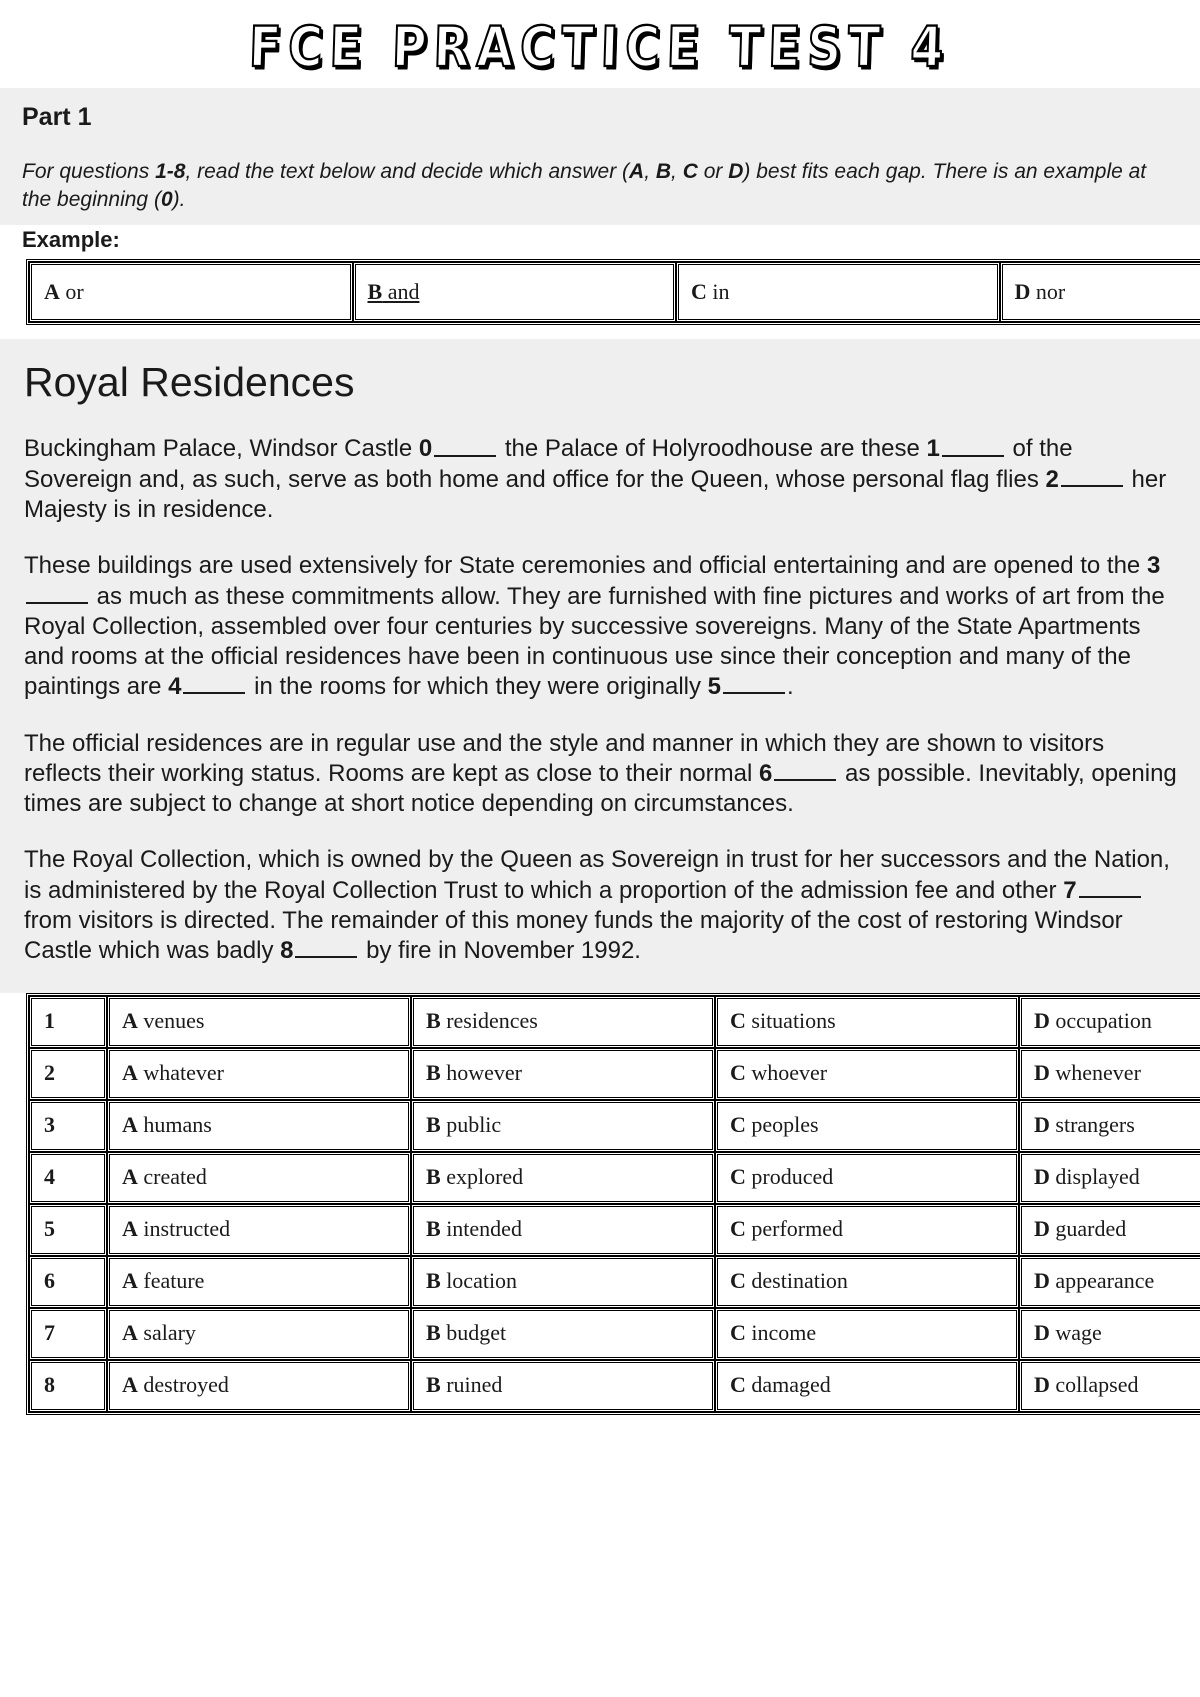  What do you see at coordinates (867, 1333) in the screenshot?
I see `option-cell-c: C income` at bounding box center [867, 1333].